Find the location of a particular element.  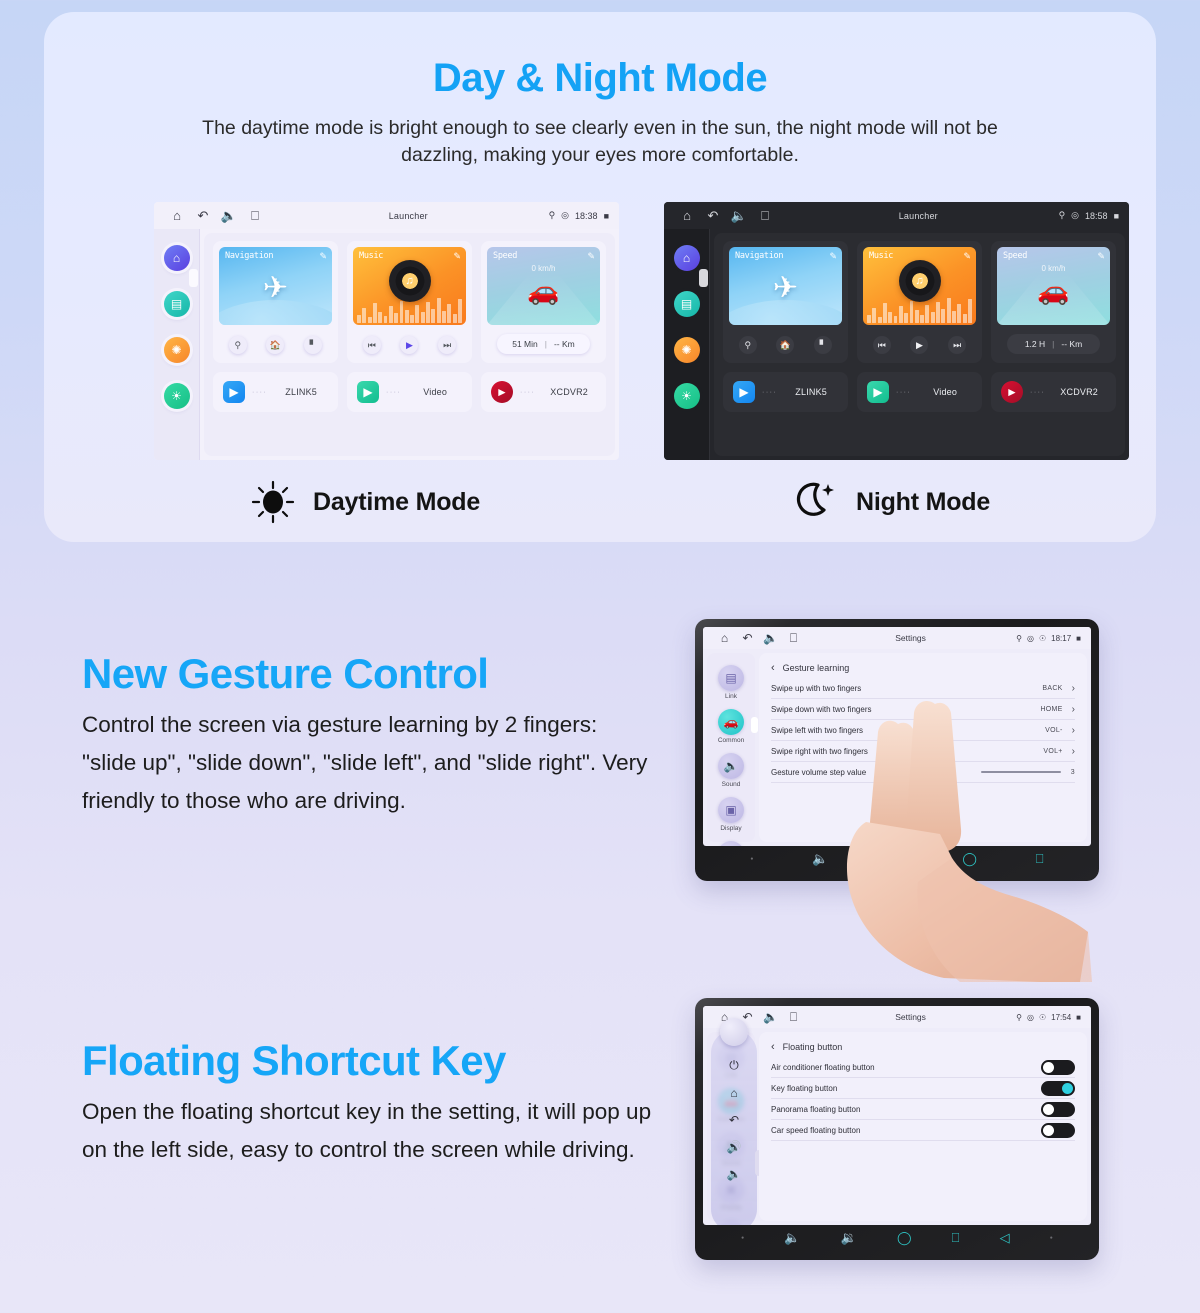

sidebar-item-link: ▤ Link is located at coordinates (731, 682).